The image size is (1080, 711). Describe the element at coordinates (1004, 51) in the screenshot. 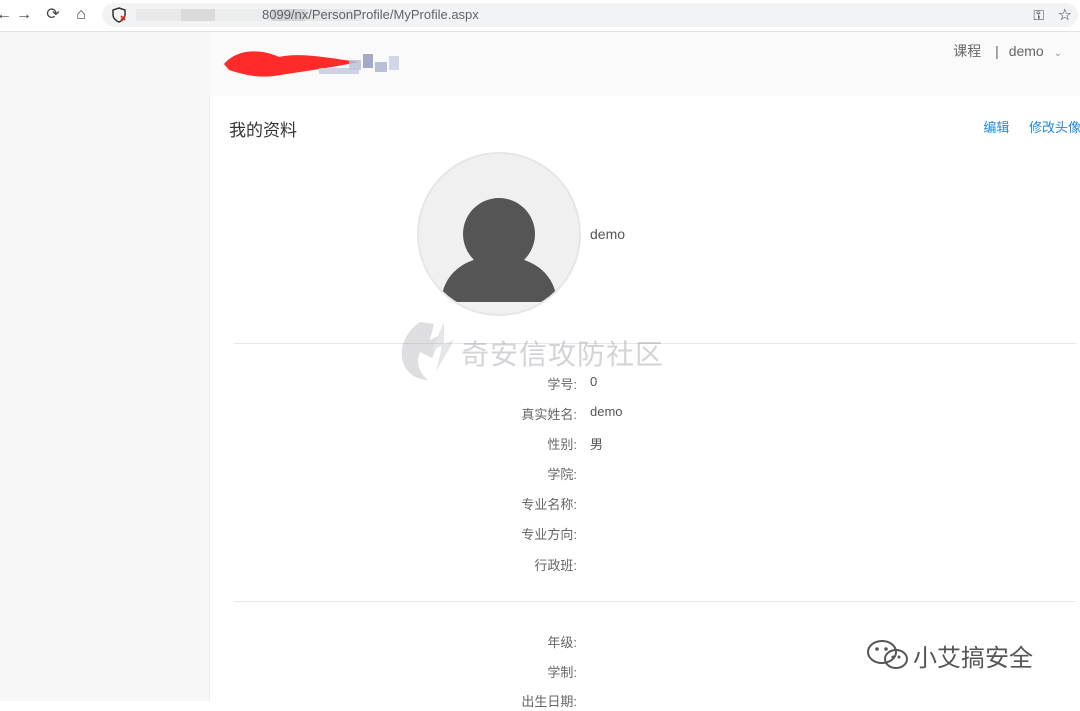

I see `top-nav: 课程 | demo ⌄` at that location.